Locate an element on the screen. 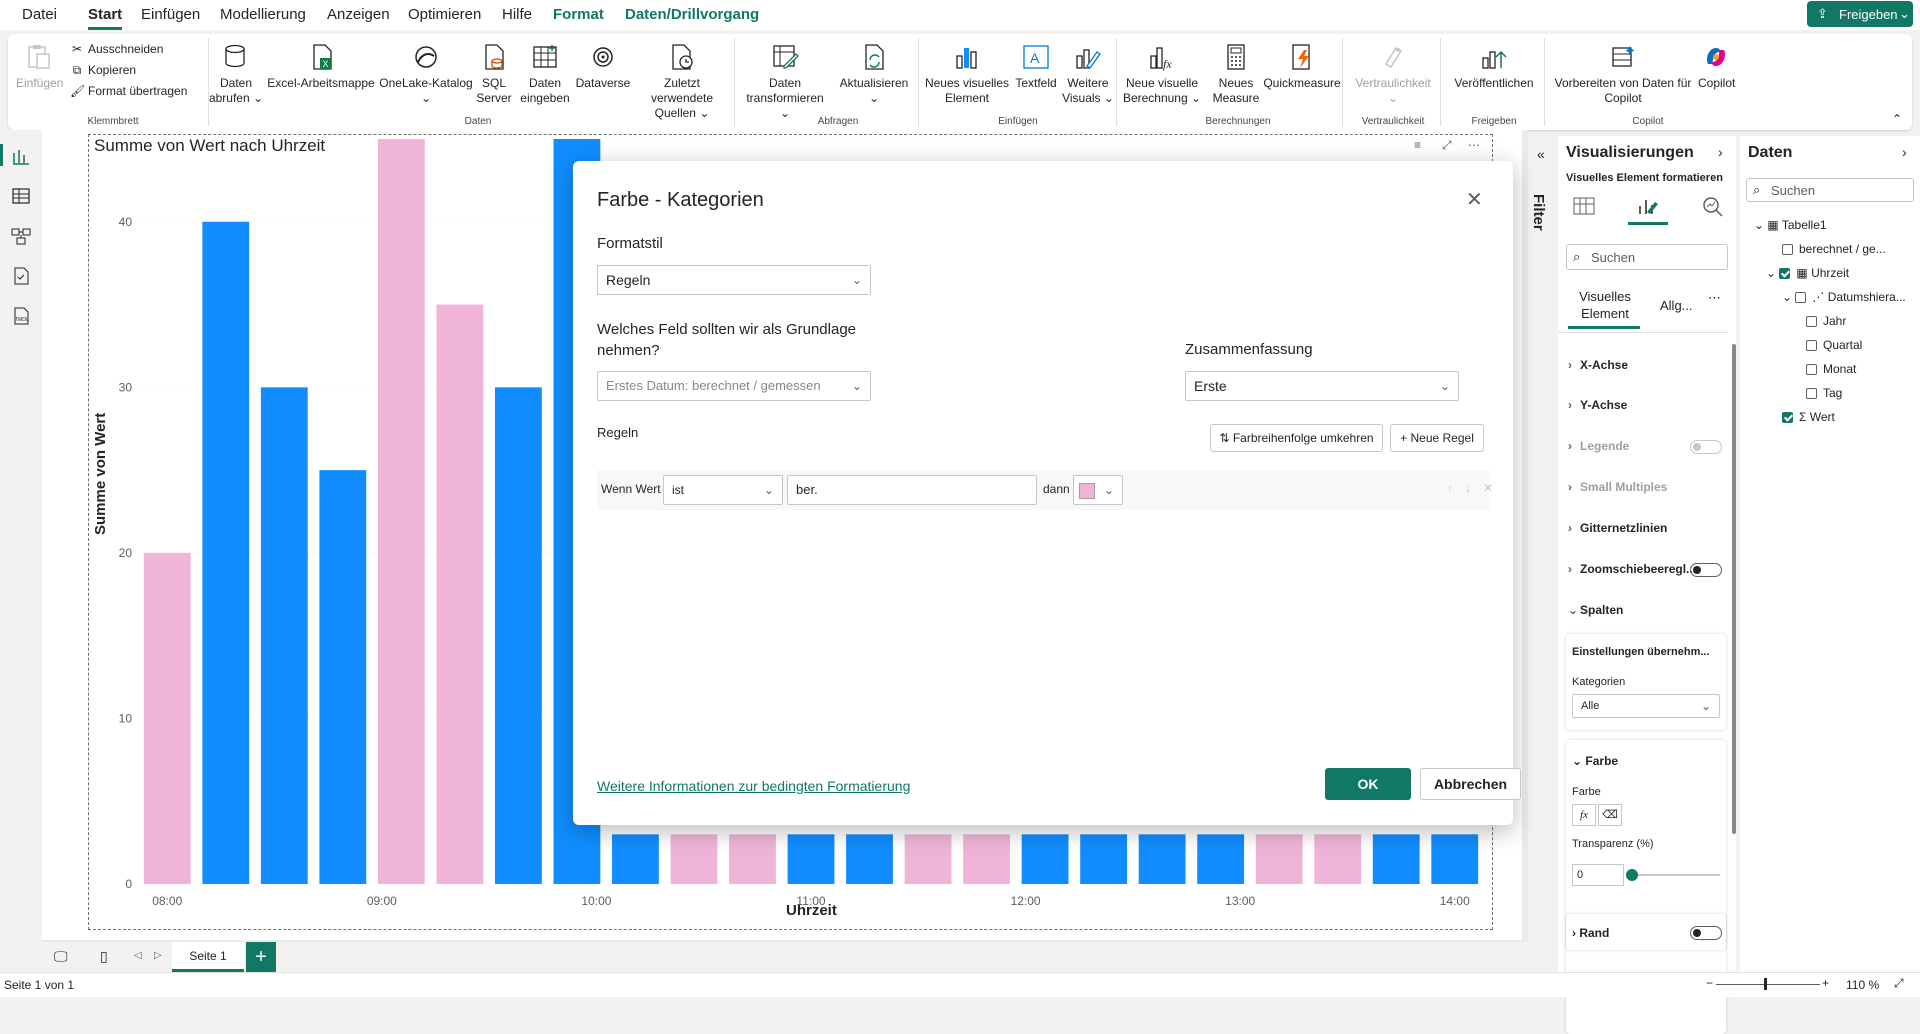  section-x-axis: › X-Achse is located at coordinates (1598, 365).